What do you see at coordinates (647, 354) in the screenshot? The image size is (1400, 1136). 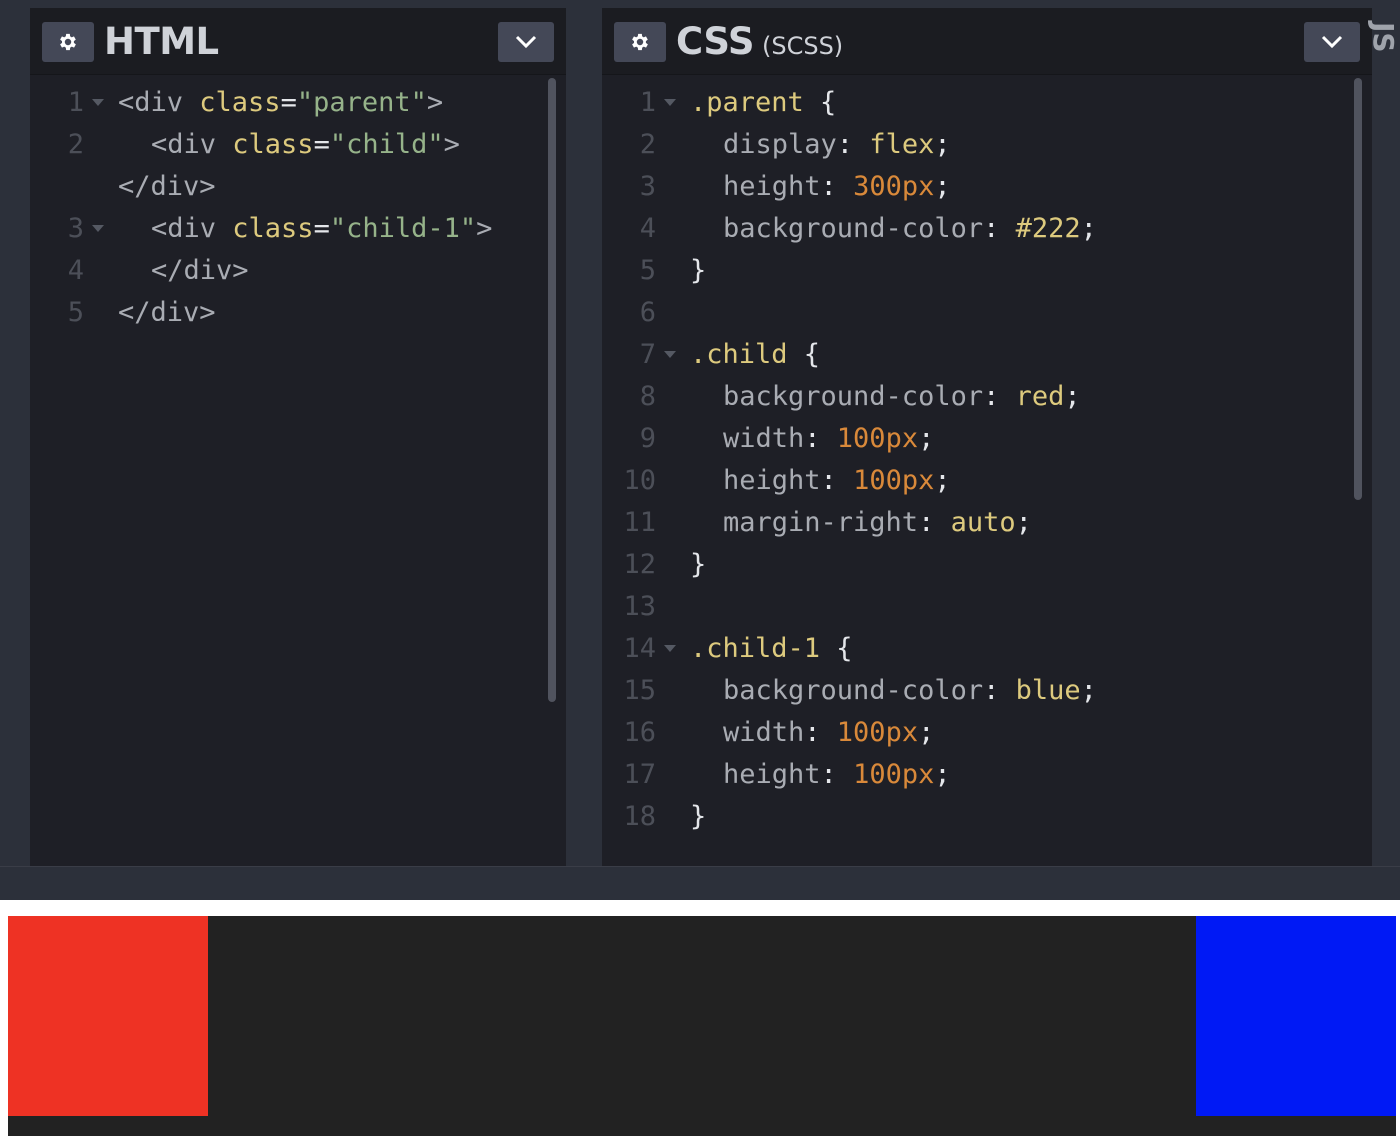 I see `line-number: 7` at bounding box center [647, 354].